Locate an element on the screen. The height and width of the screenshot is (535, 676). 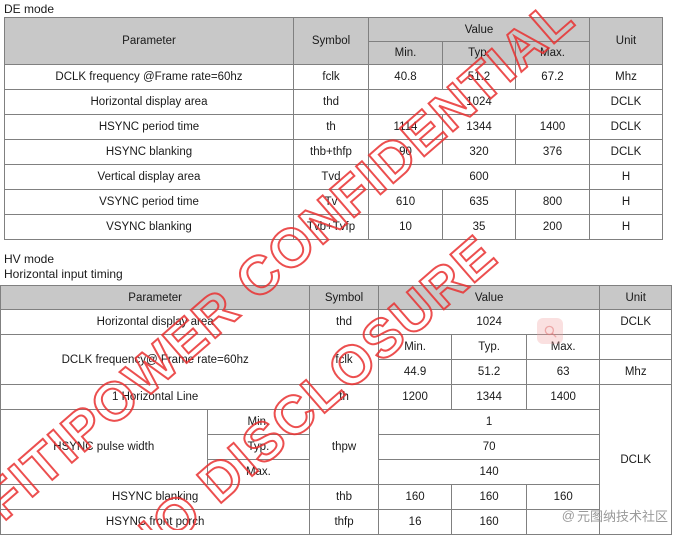
cell-parameter: DCLK frequency@ Frame rate=60hz is located at coordinates (155, 359).